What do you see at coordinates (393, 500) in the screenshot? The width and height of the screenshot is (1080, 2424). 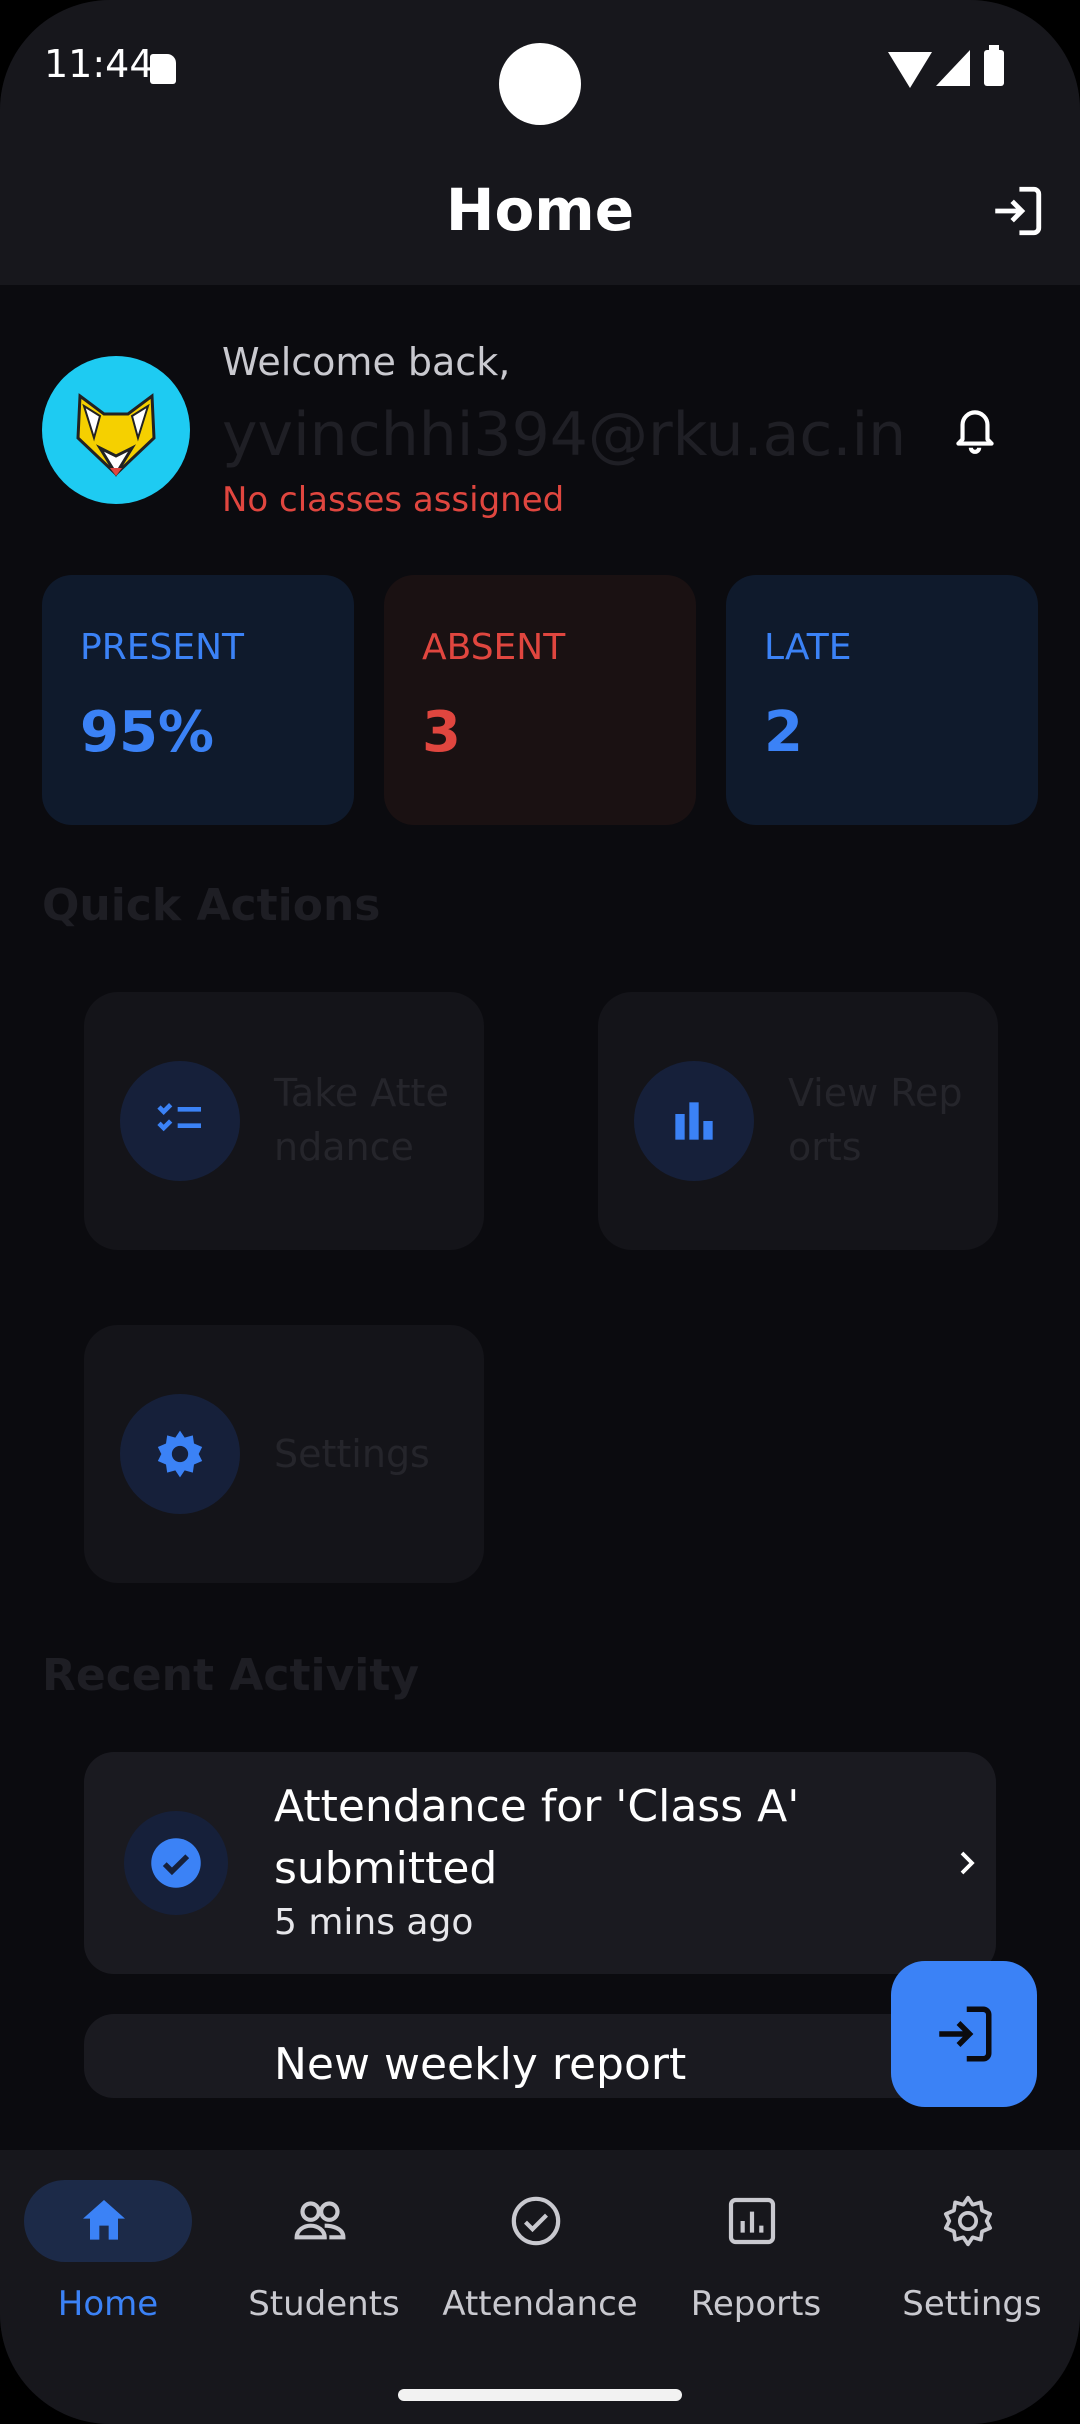 I see `no-classes-notice: No classes assigned` at bounding box center [393, 500].